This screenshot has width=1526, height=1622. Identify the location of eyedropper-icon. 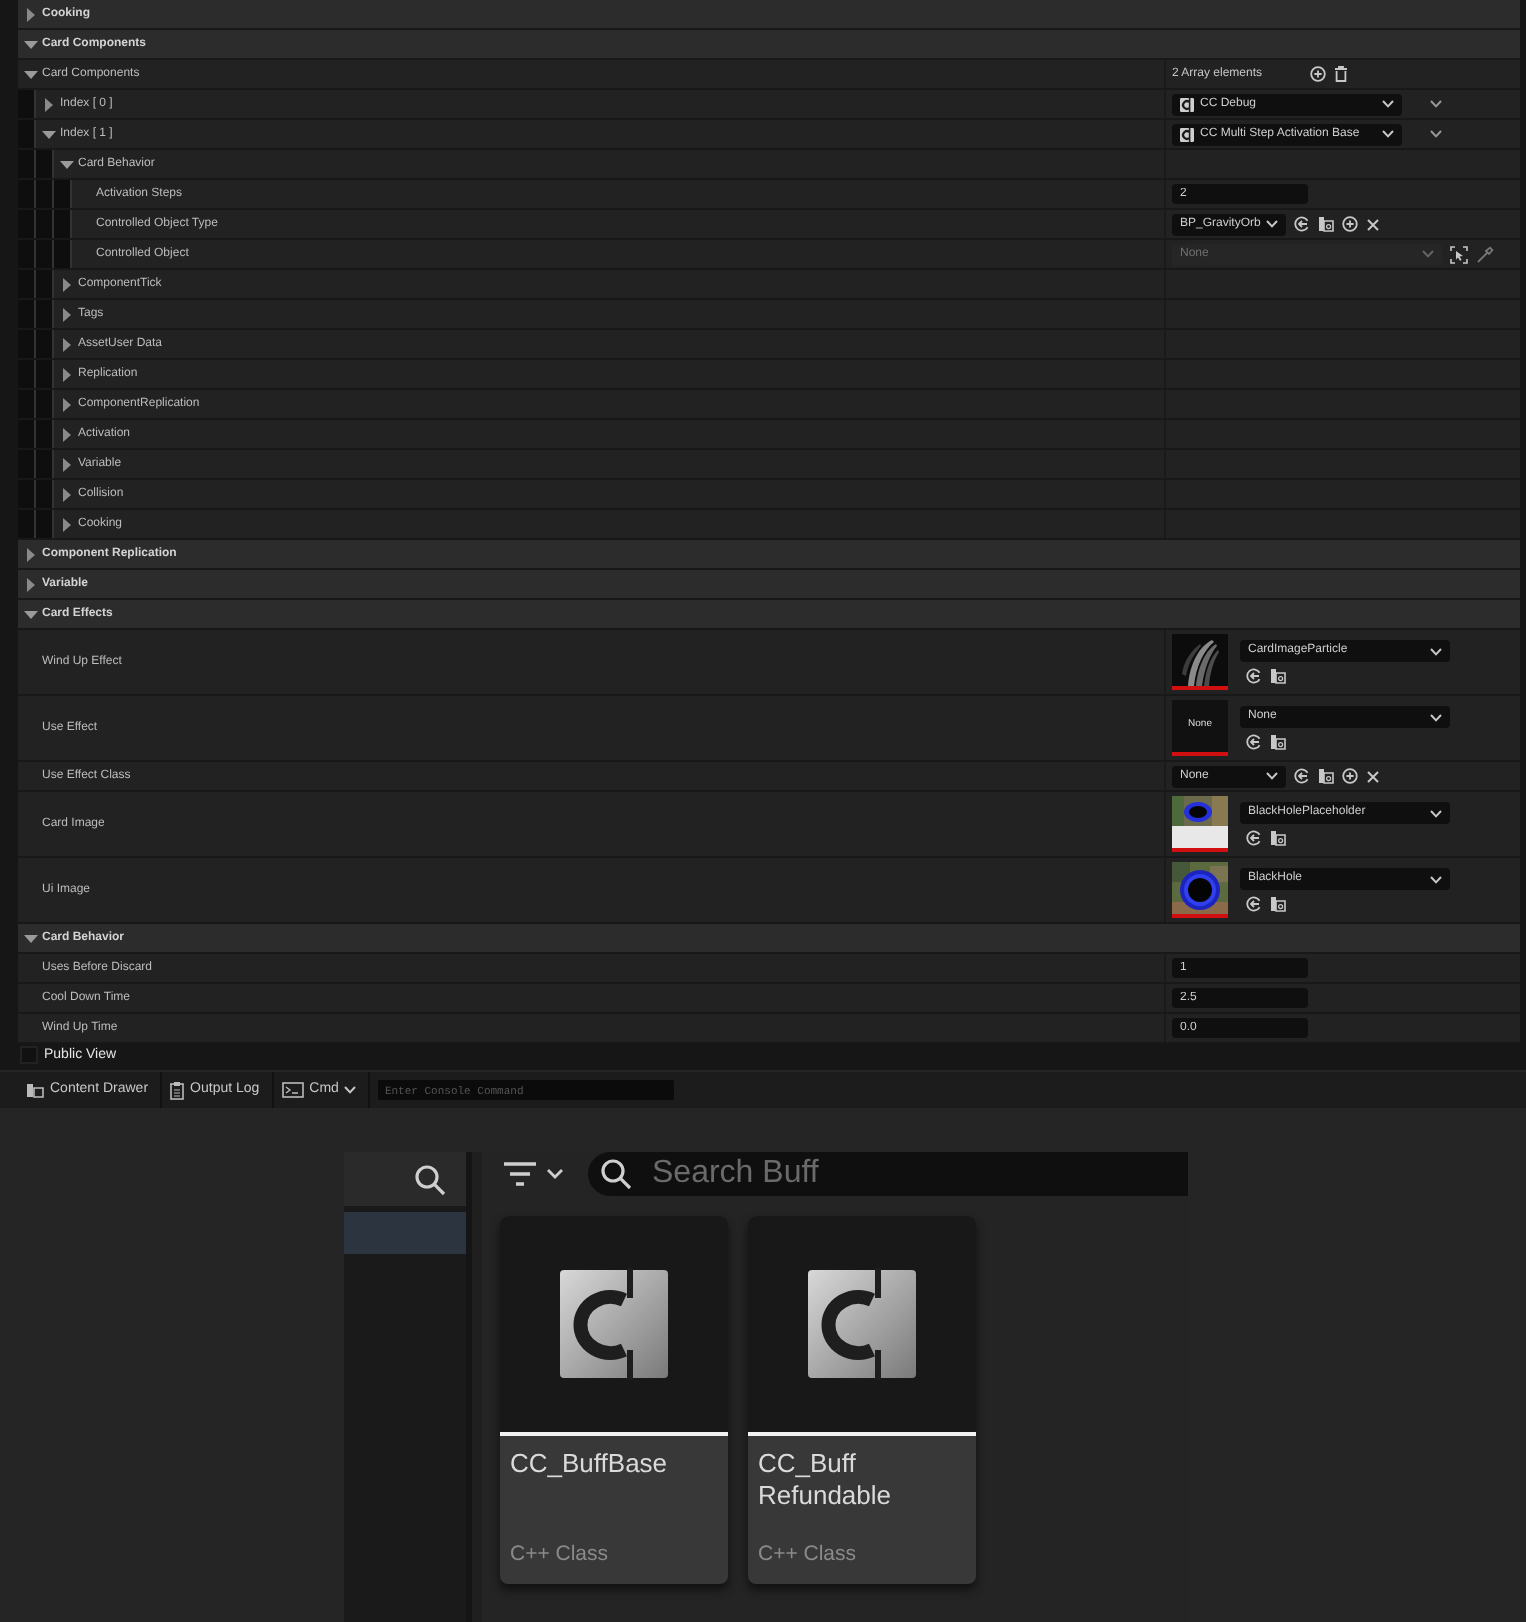
(1485, 254).